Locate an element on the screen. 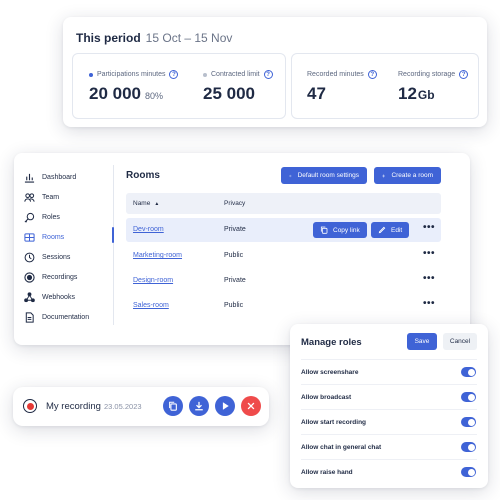 The image size is (500, 500). sidebar-item-team: Team is located at coordinates (68, 197).